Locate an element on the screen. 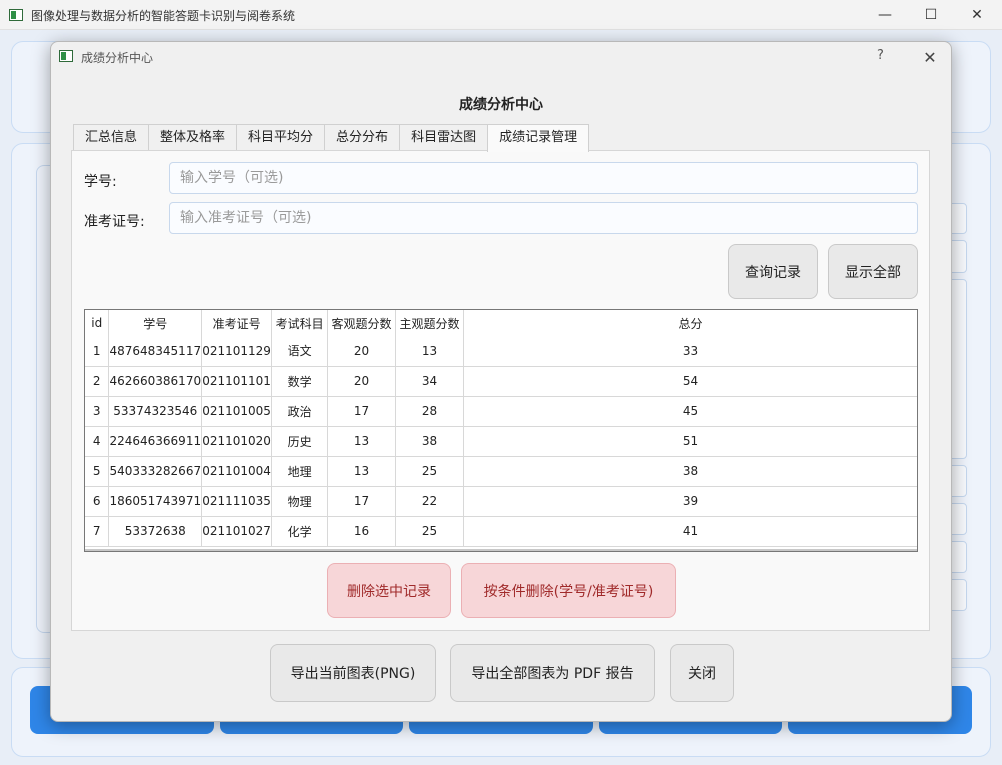 This screenshot has height=765, width=1002. close-window-button: ✕ is located at coordinates (977, 15).